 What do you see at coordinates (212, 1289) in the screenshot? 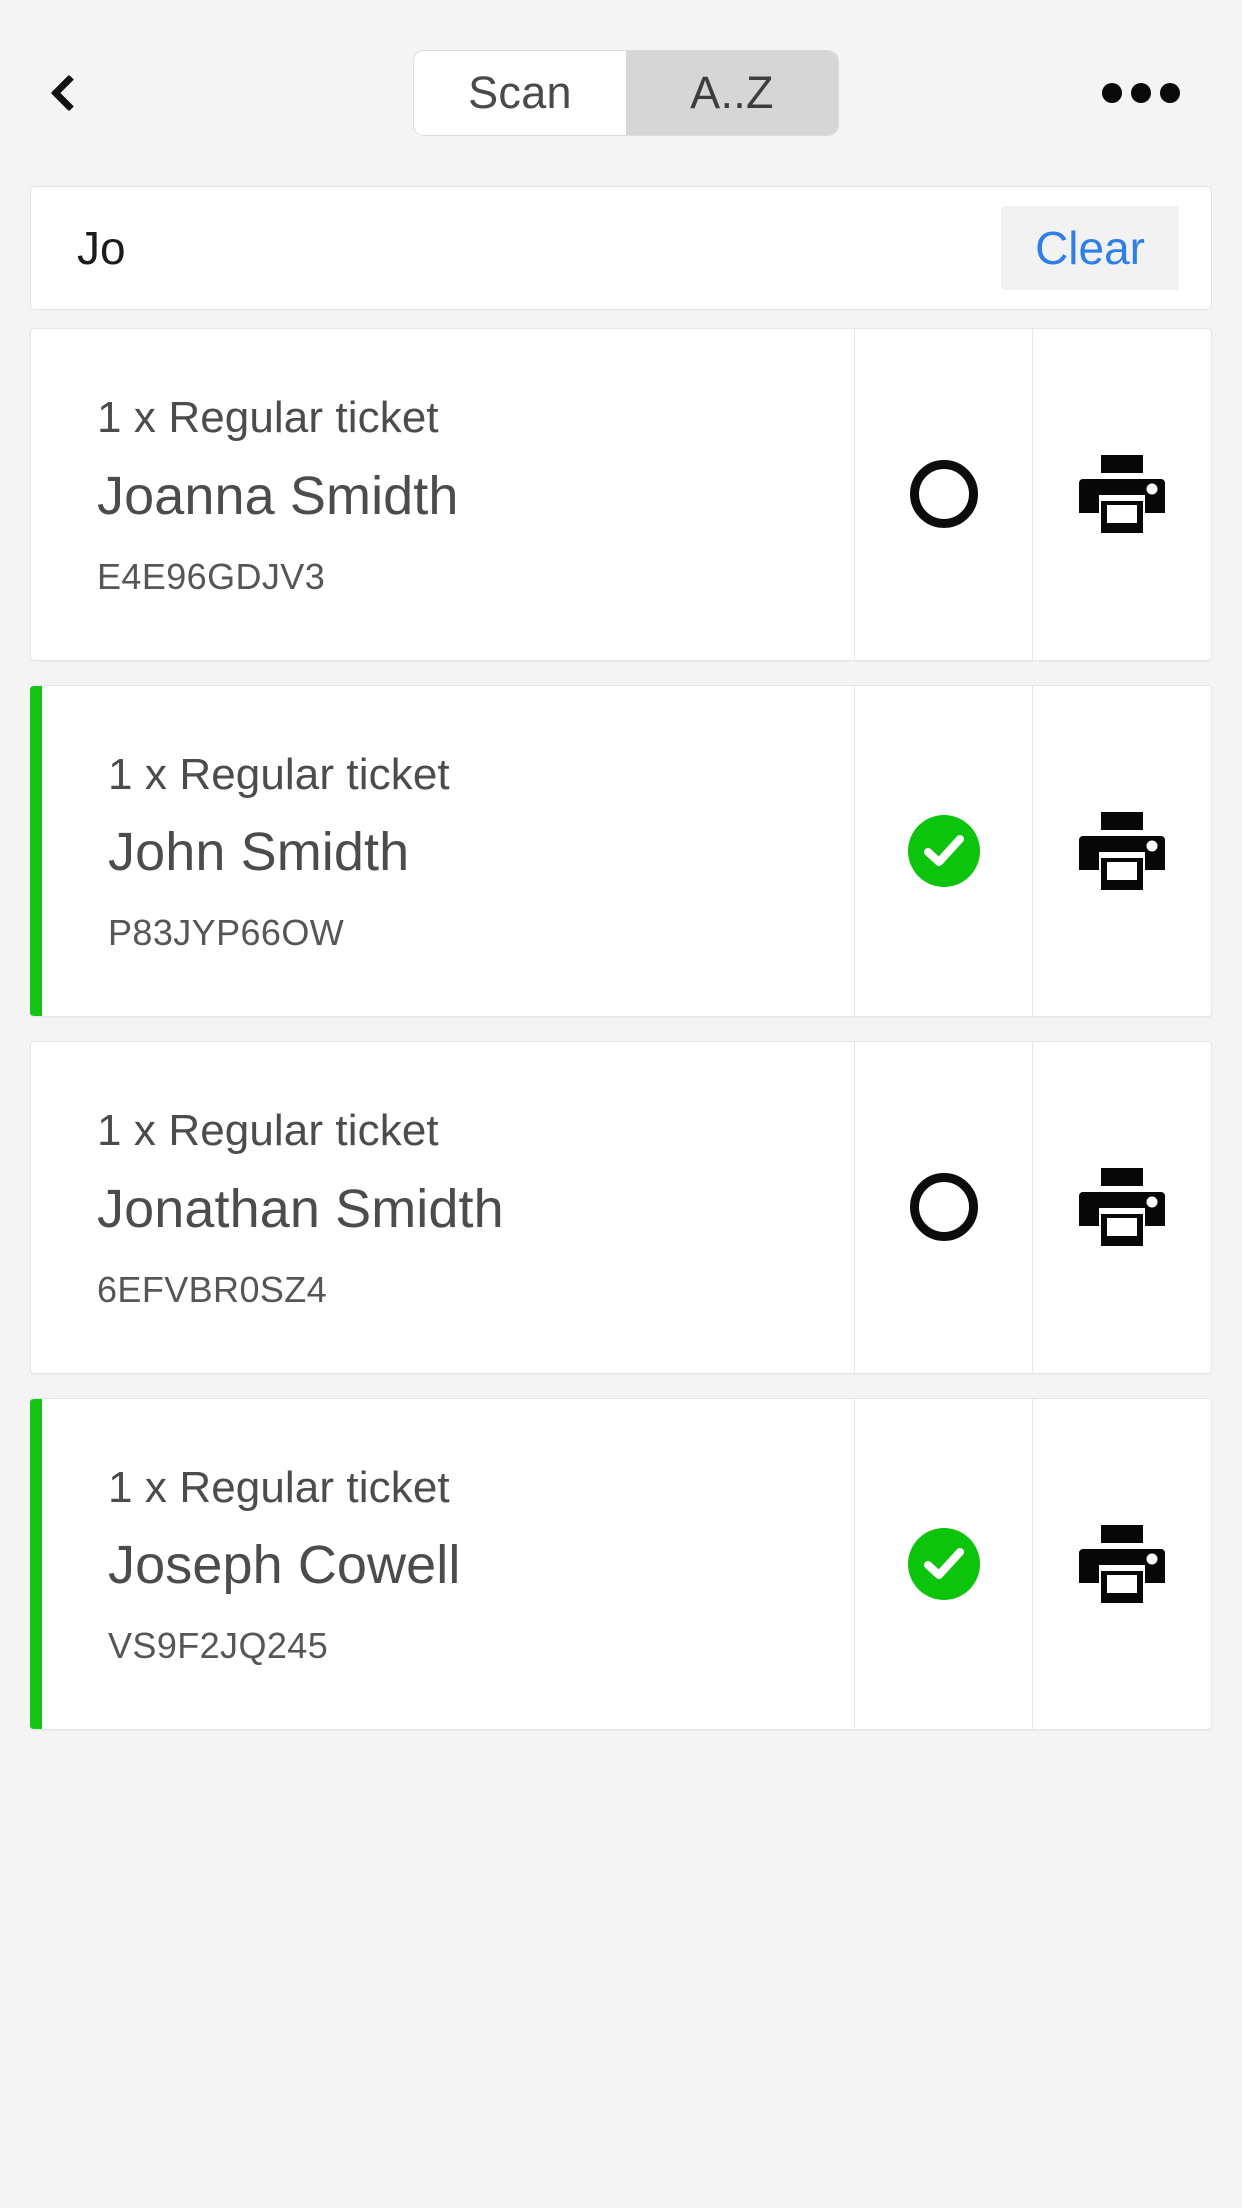
I see `order-code: 6EFVBR0SZ4` at bounding box center [212, 1289].